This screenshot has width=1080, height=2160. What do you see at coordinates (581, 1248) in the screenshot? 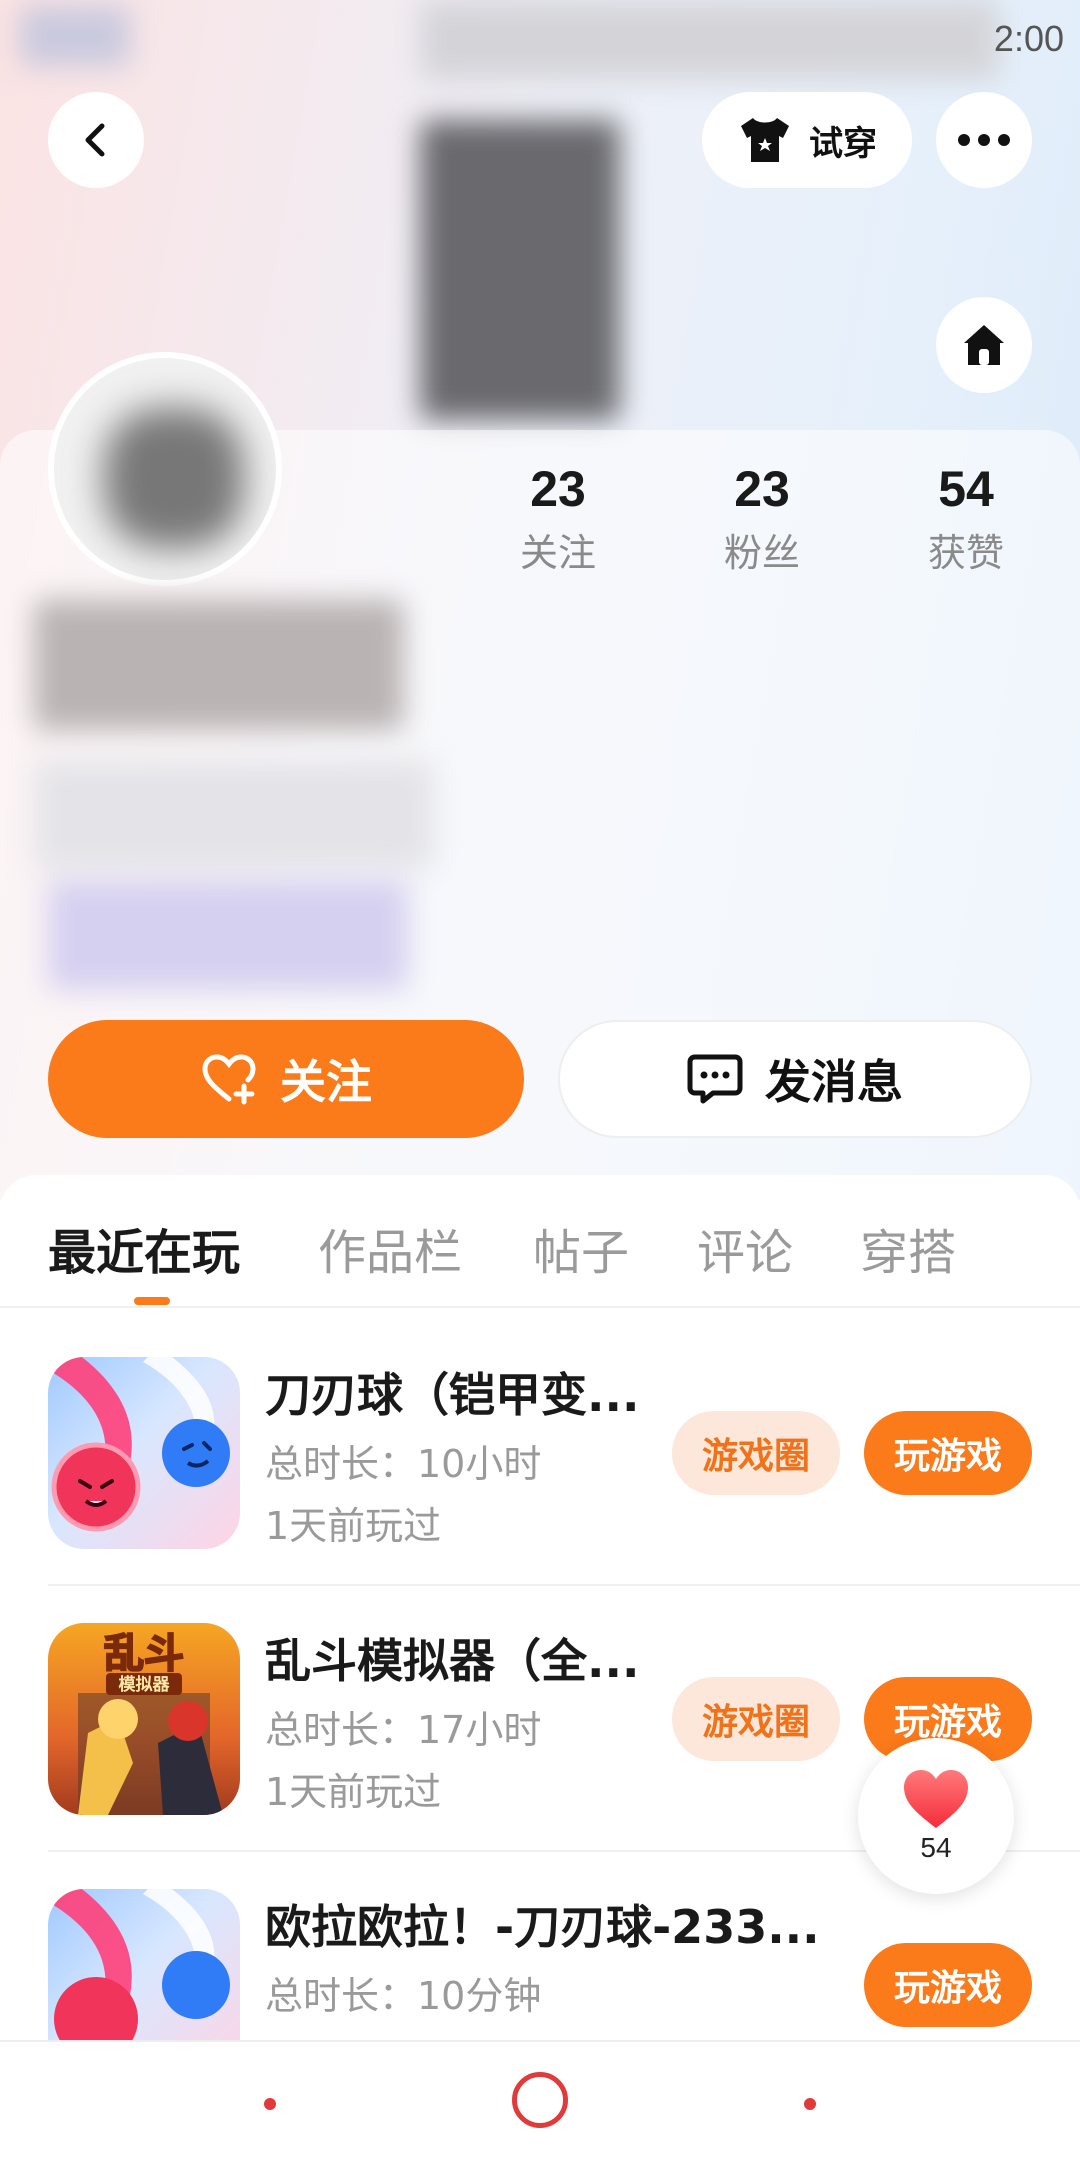
I see `tab-posts: 帖子` at bounding box center [581, 1248].